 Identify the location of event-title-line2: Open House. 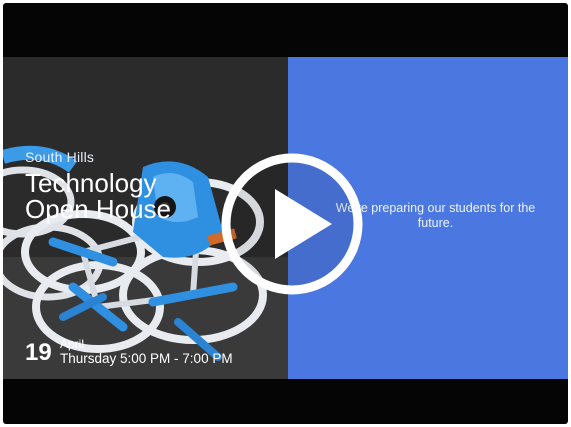
(98, 209).